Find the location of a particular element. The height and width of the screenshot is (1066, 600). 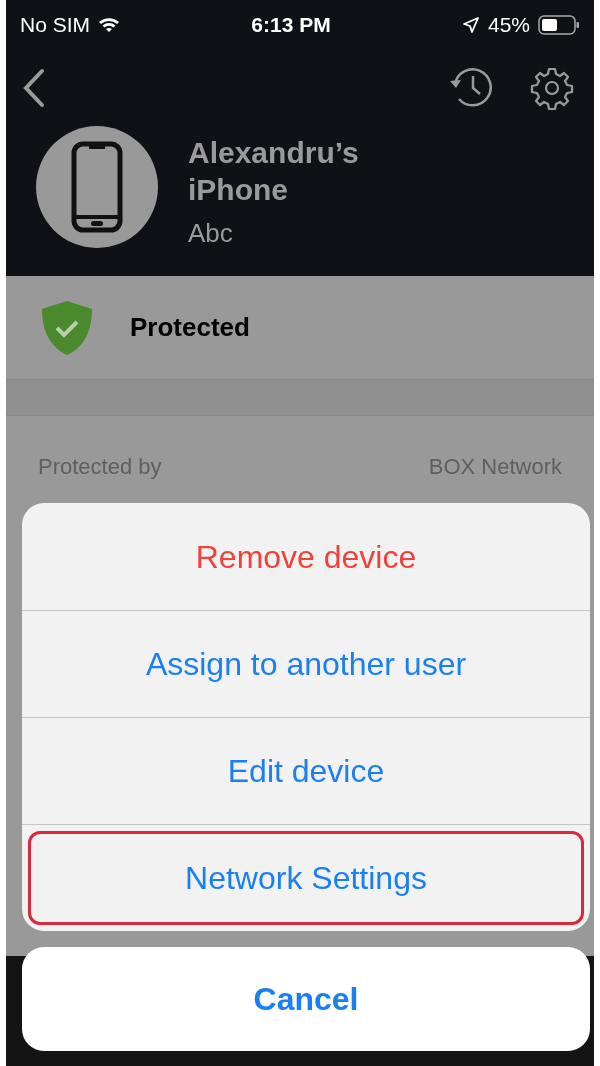

device-name: Alexandru’s iPhone is located at coordinates (274, 171).